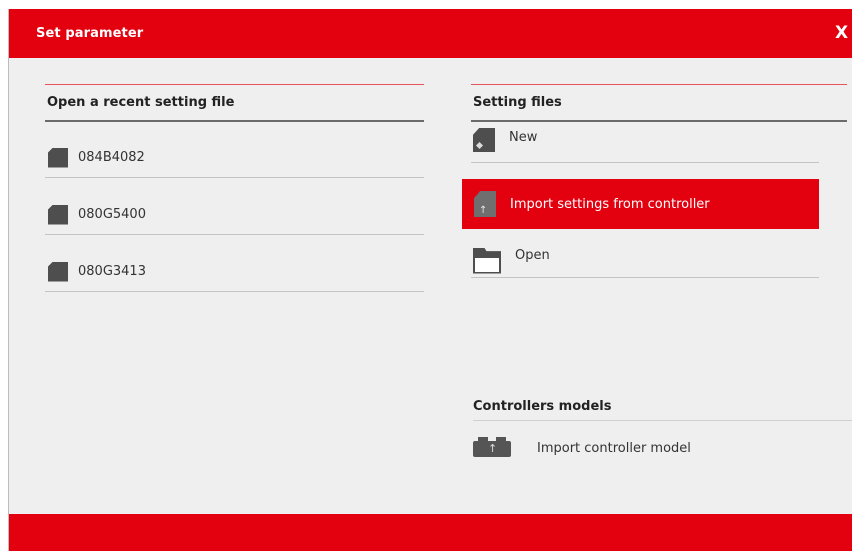 Image resolution: width=852 pixels, height=551 pixels. What do you see at coordinates (523, 137) in the screenshot?
I see `new-file-label: New` at bounding box center [523, 137].